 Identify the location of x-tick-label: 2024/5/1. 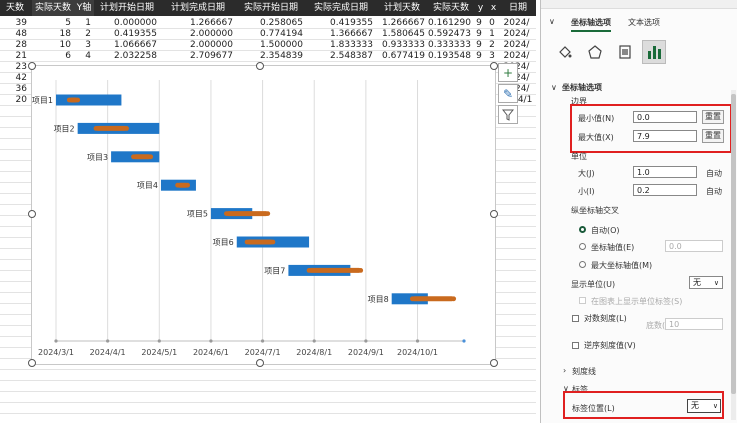
(159, 352).